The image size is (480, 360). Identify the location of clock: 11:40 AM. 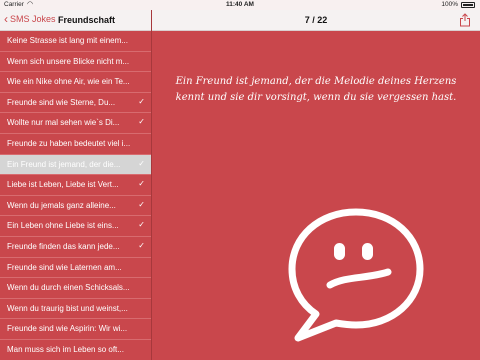
(240, 4).